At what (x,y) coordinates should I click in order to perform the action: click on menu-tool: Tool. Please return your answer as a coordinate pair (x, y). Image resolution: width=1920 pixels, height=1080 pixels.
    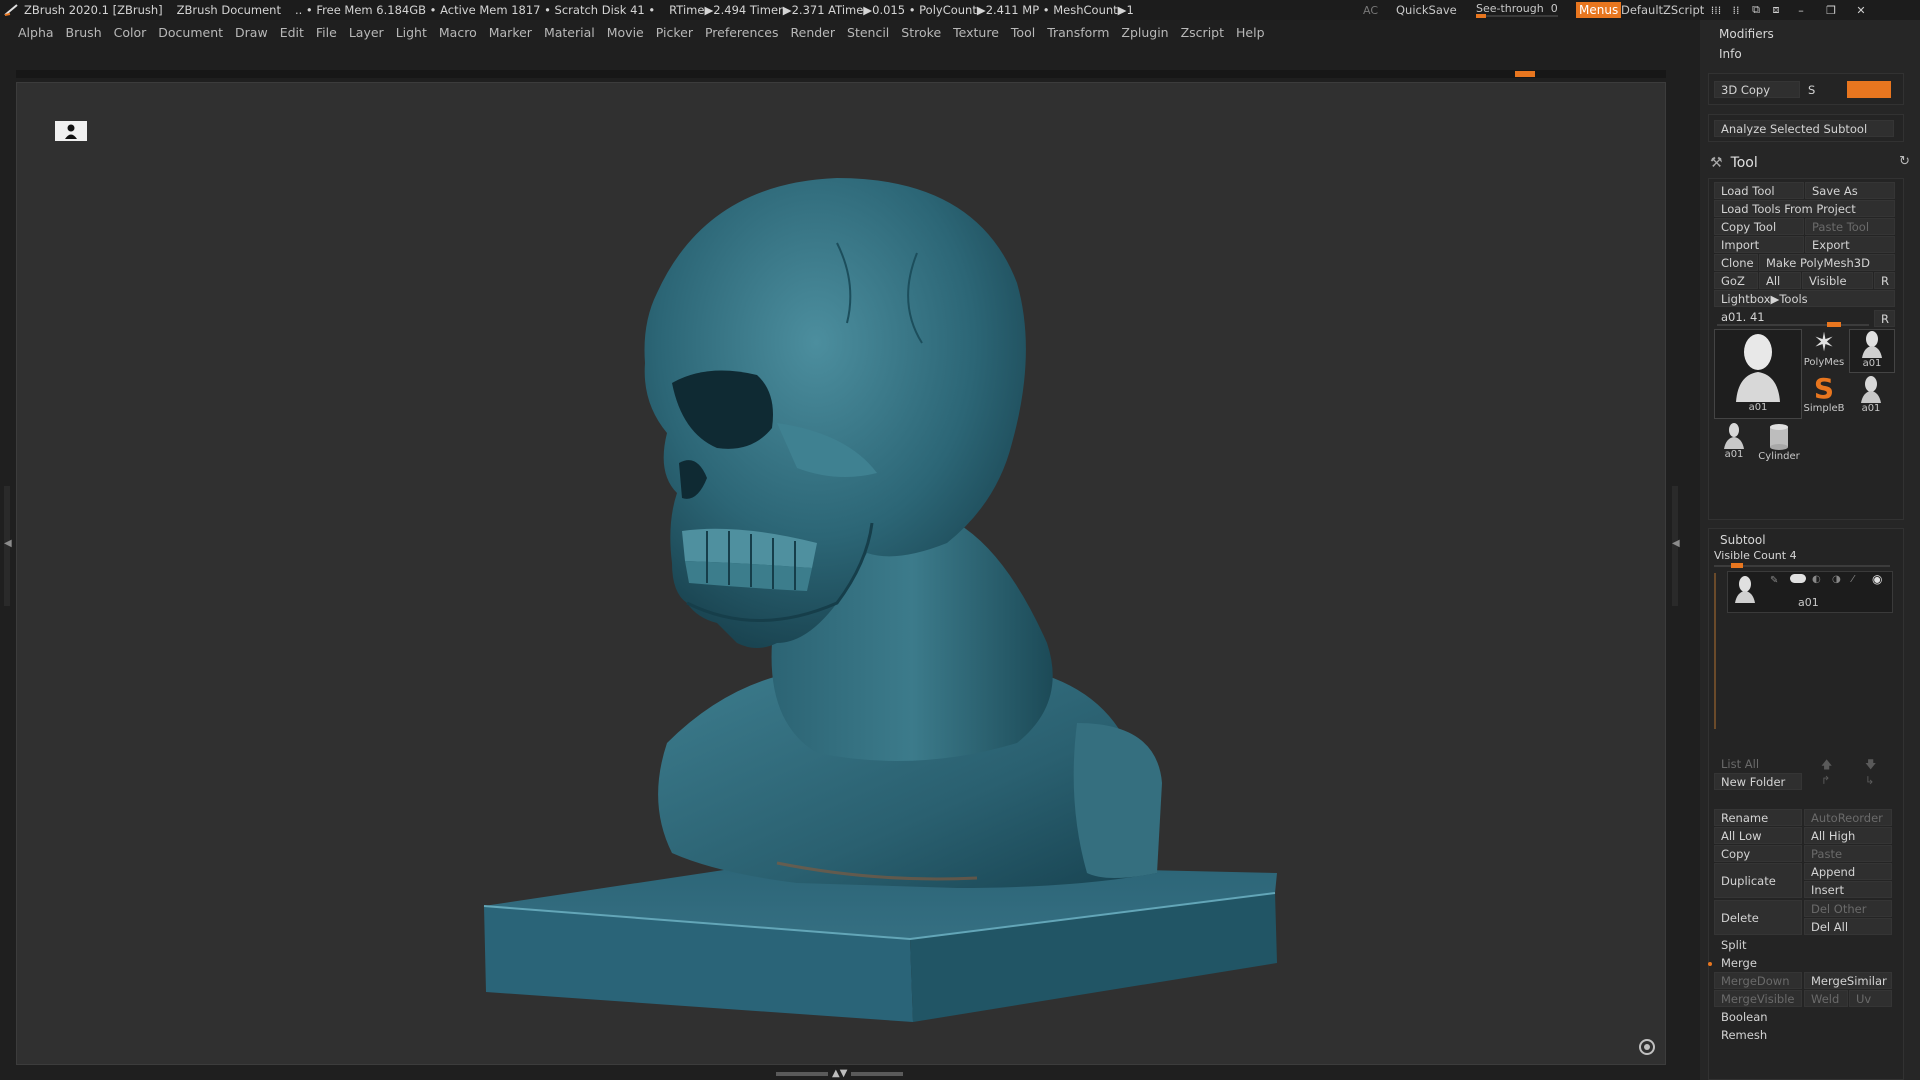
    Looking at the image, I should click on (1023, 32).